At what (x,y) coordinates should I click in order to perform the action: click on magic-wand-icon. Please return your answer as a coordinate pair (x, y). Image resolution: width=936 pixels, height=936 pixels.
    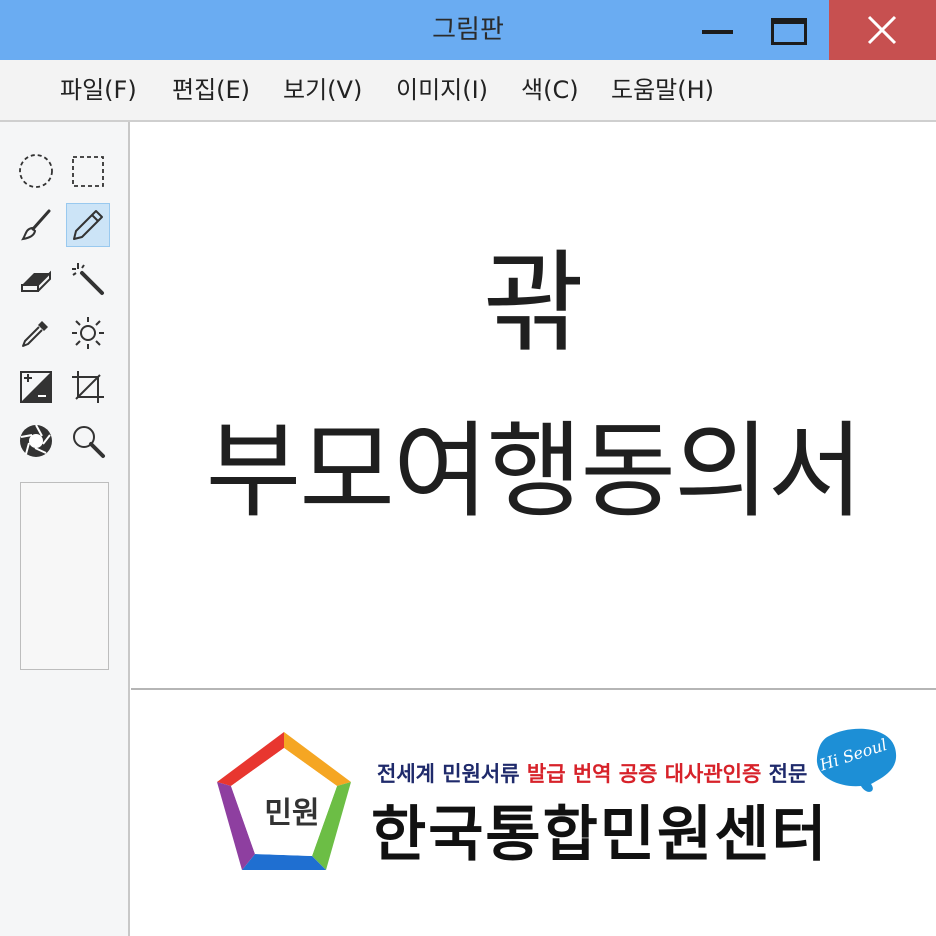
    Looking at the image, I should click on (88, 279).